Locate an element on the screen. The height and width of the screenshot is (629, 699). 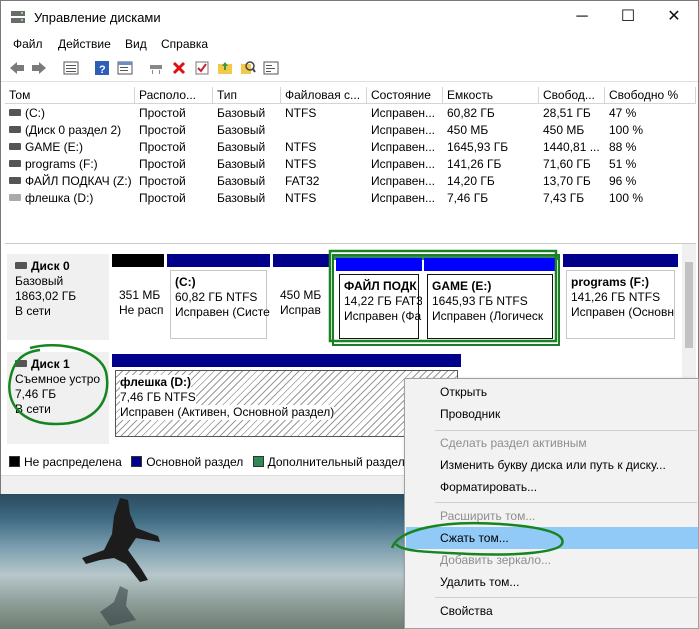
connect-icon is located at coordinates (156, 68).